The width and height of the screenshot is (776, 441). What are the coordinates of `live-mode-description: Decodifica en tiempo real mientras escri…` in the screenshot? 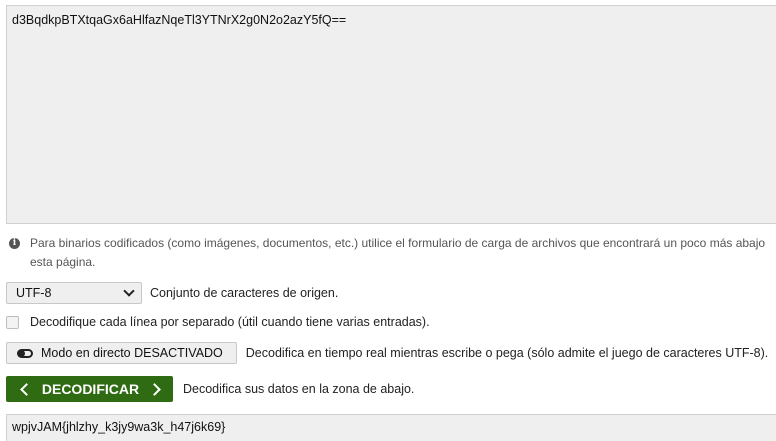 It's located at (507, 353).